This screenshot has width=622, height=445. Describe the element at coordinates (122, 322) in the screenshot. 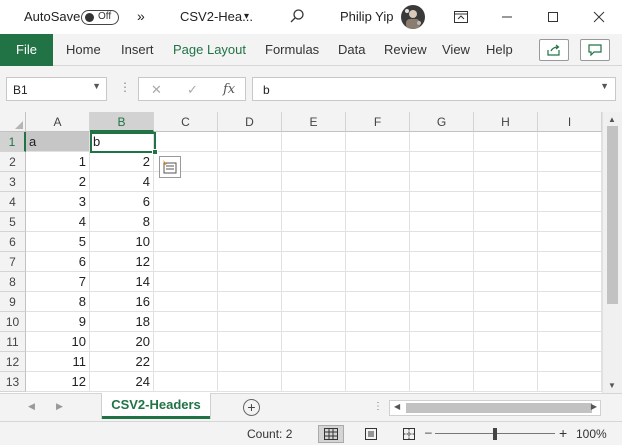

I see `cell-b10: 18` at that location.